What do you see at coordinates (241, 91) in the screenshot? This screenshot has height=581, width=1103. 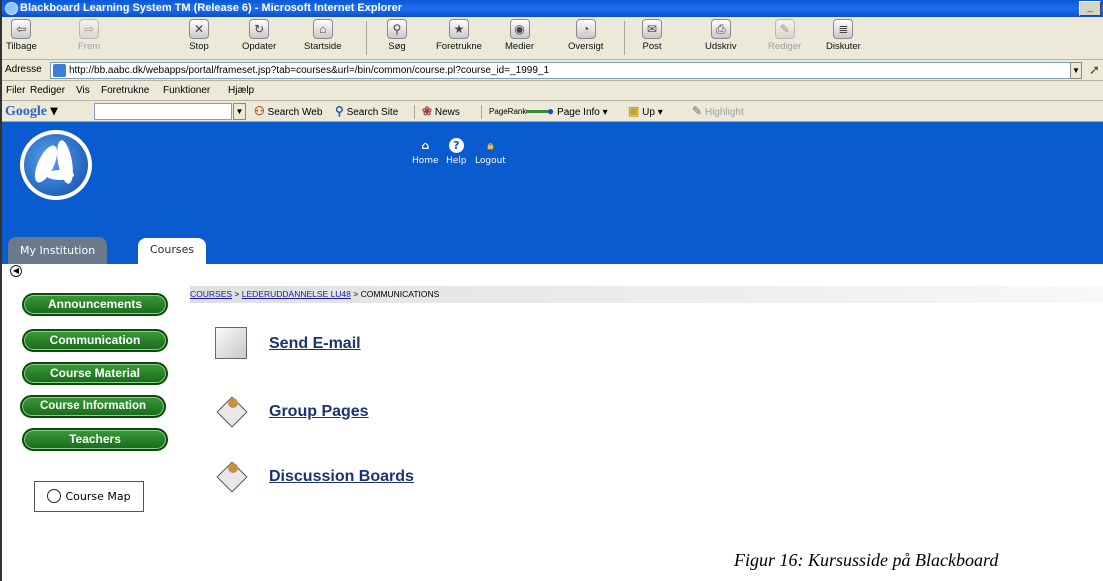 I see `menu-hjaelp: Hjælp` at bounding box center [241, 91].